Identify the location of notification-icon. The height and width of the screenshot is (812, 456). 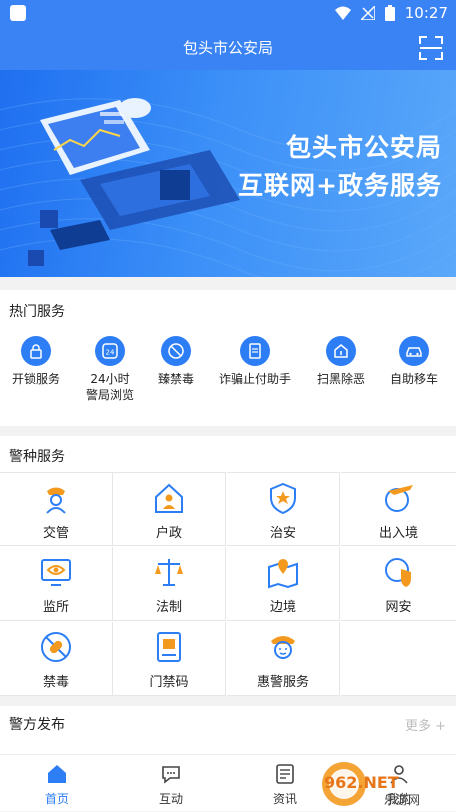
(18, 13).